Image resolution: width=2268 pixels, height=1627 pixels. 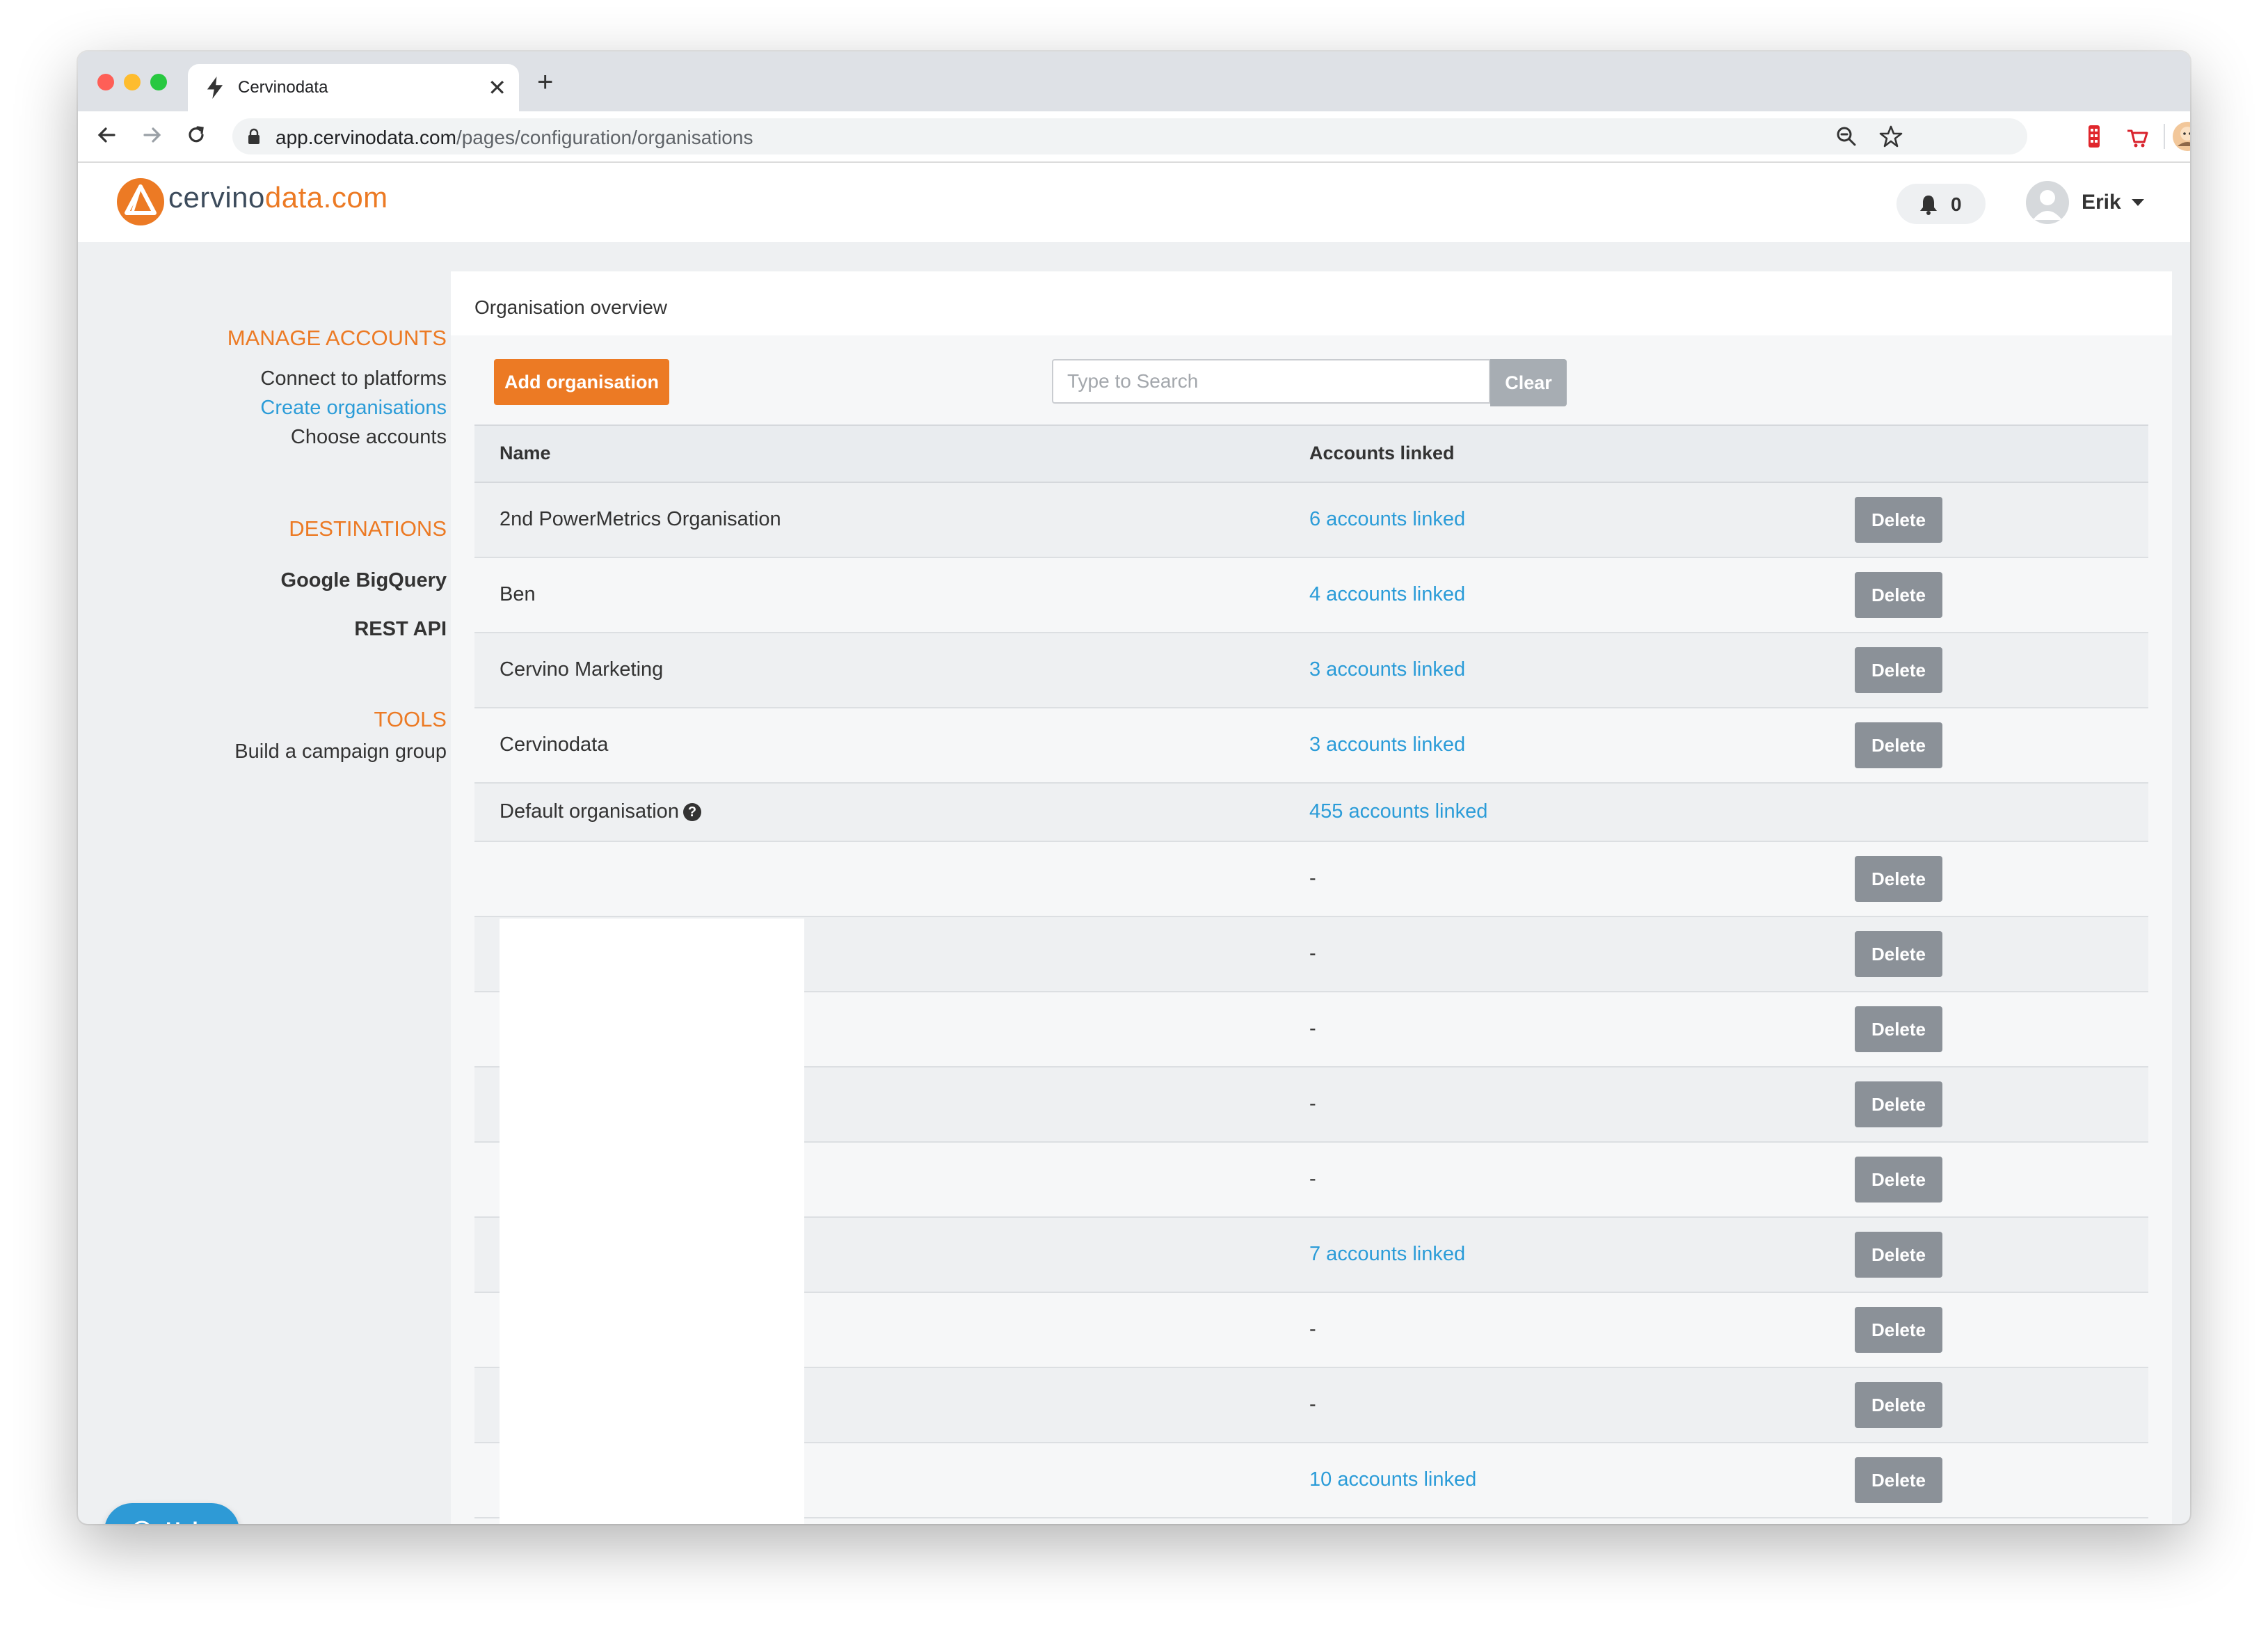 I want to click on table-header: Name Accounts linked, so click(x=1311, y=453).